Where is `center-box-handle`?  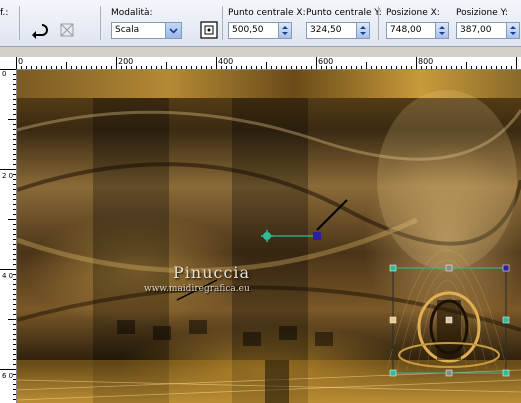
center-box-handle is located at coordinates (449, 320).